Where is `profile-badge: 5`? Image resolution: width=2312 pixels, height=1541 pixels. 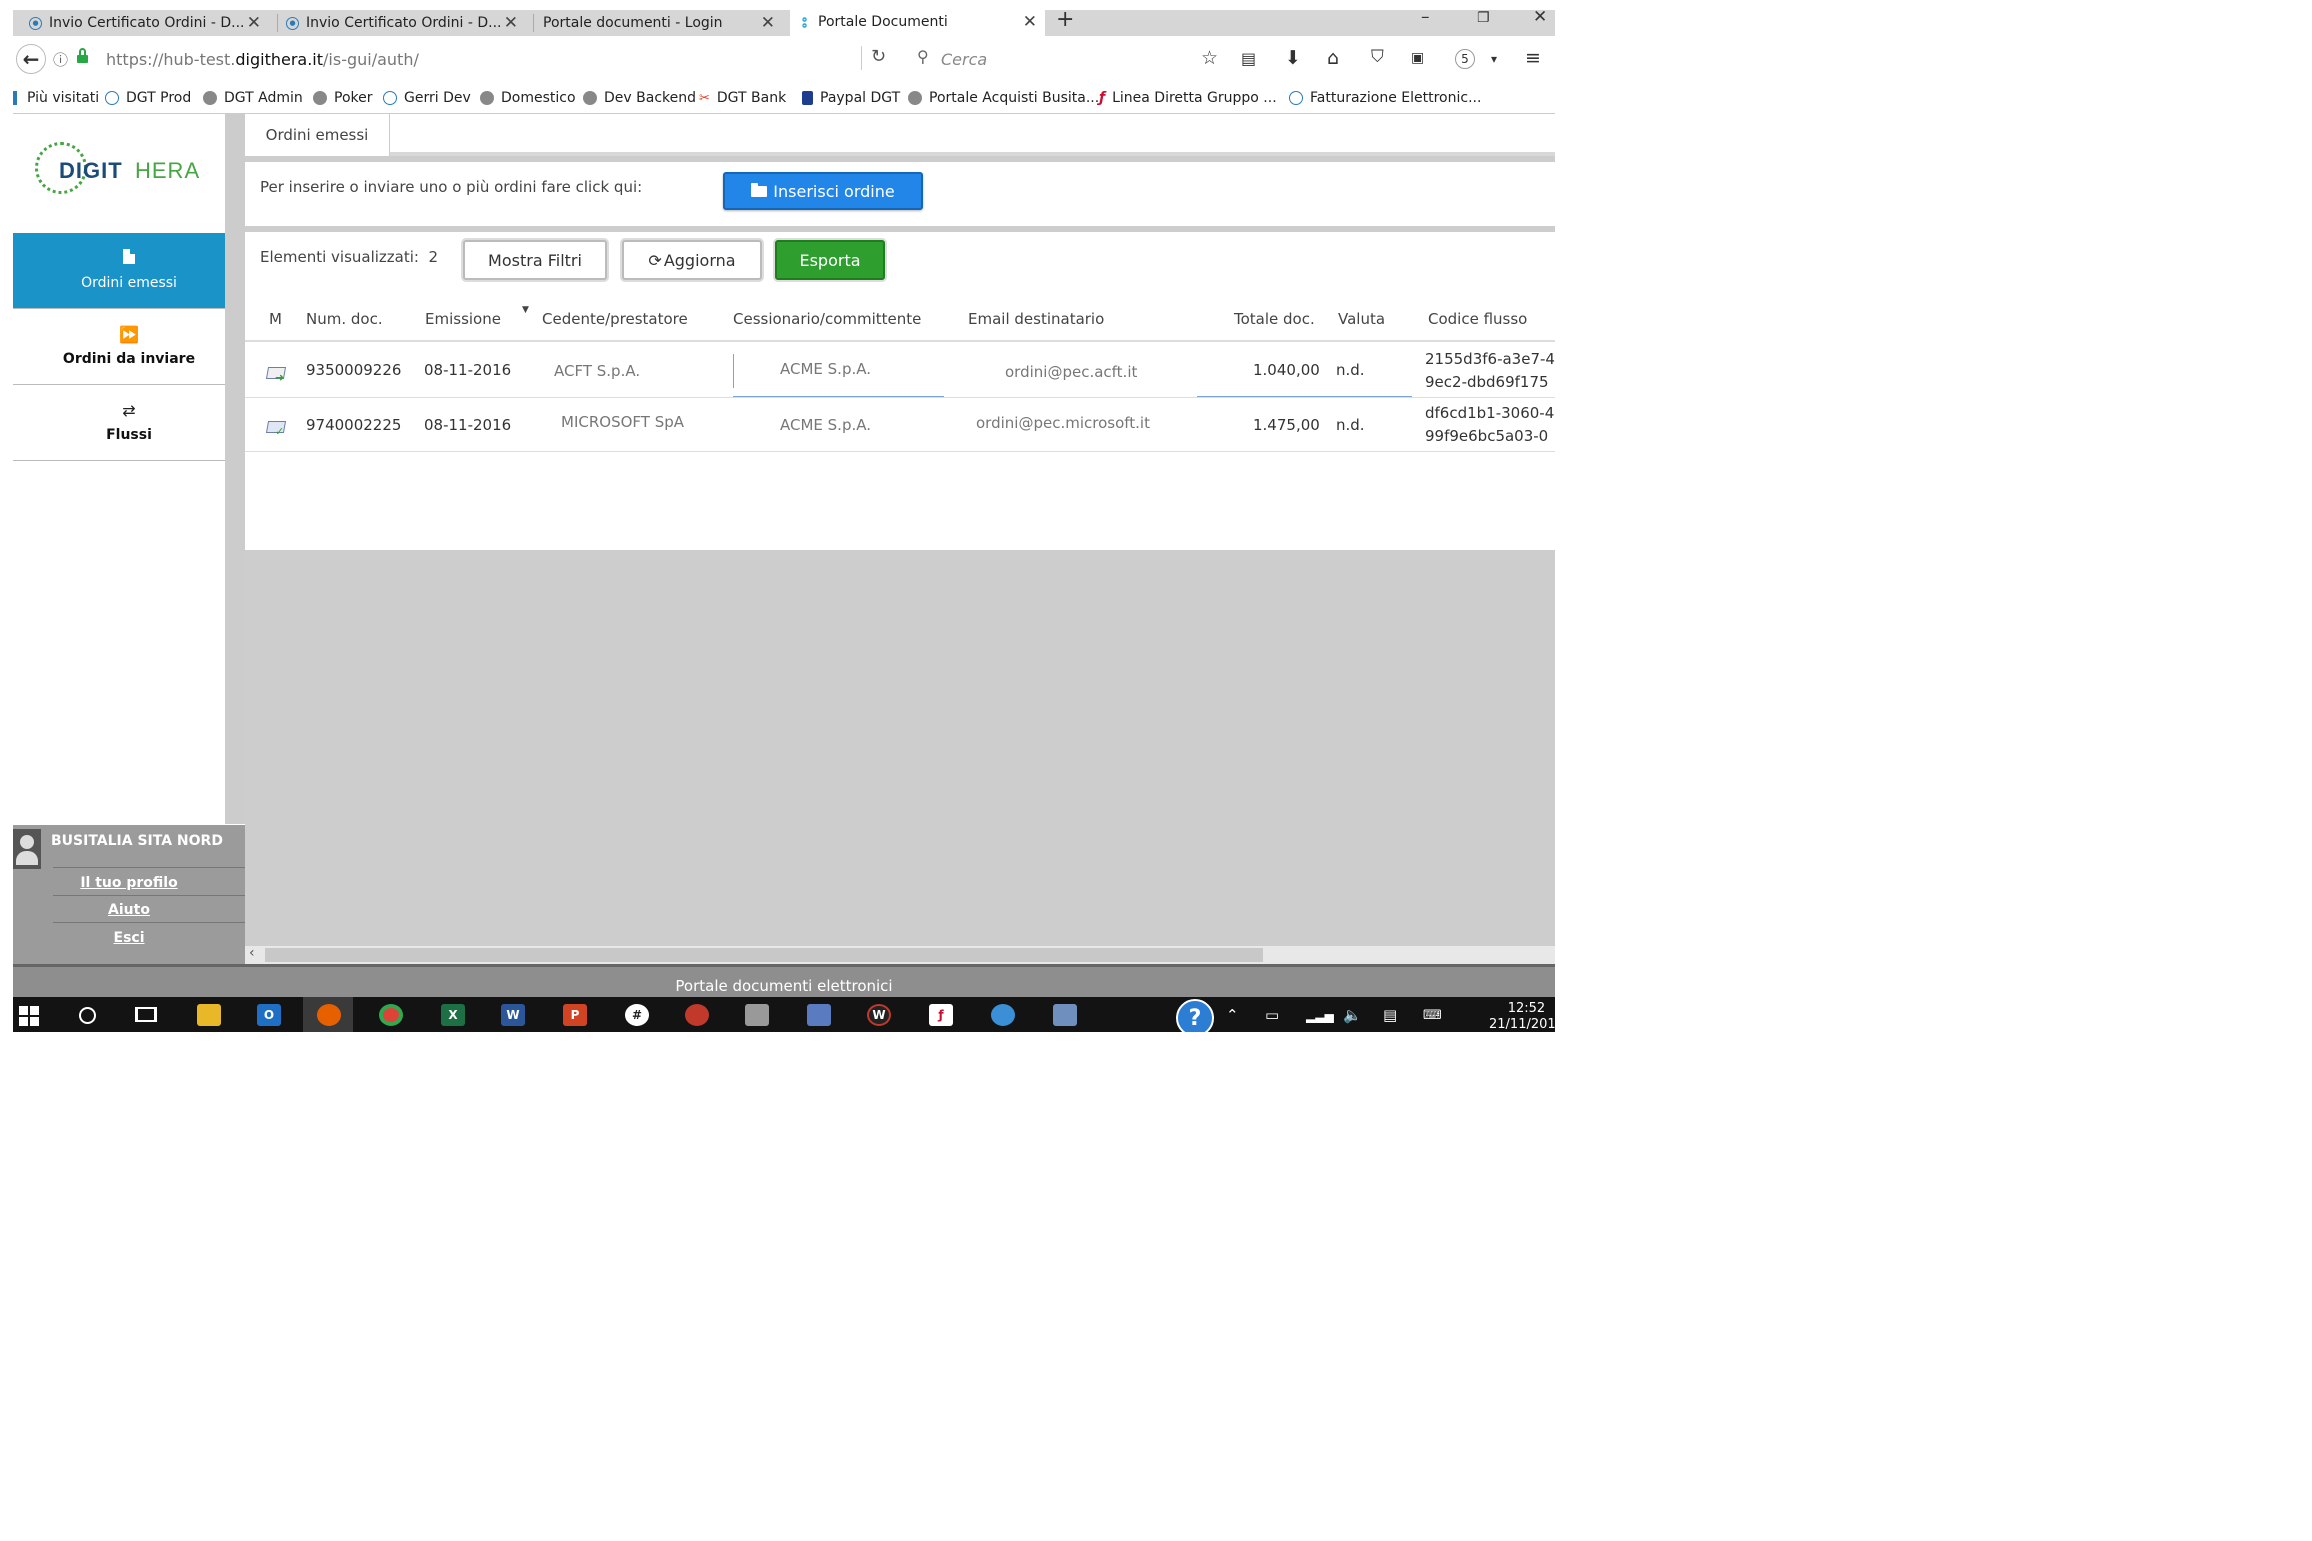 profile-badge: 5 is located at coordinates (1465, 59).